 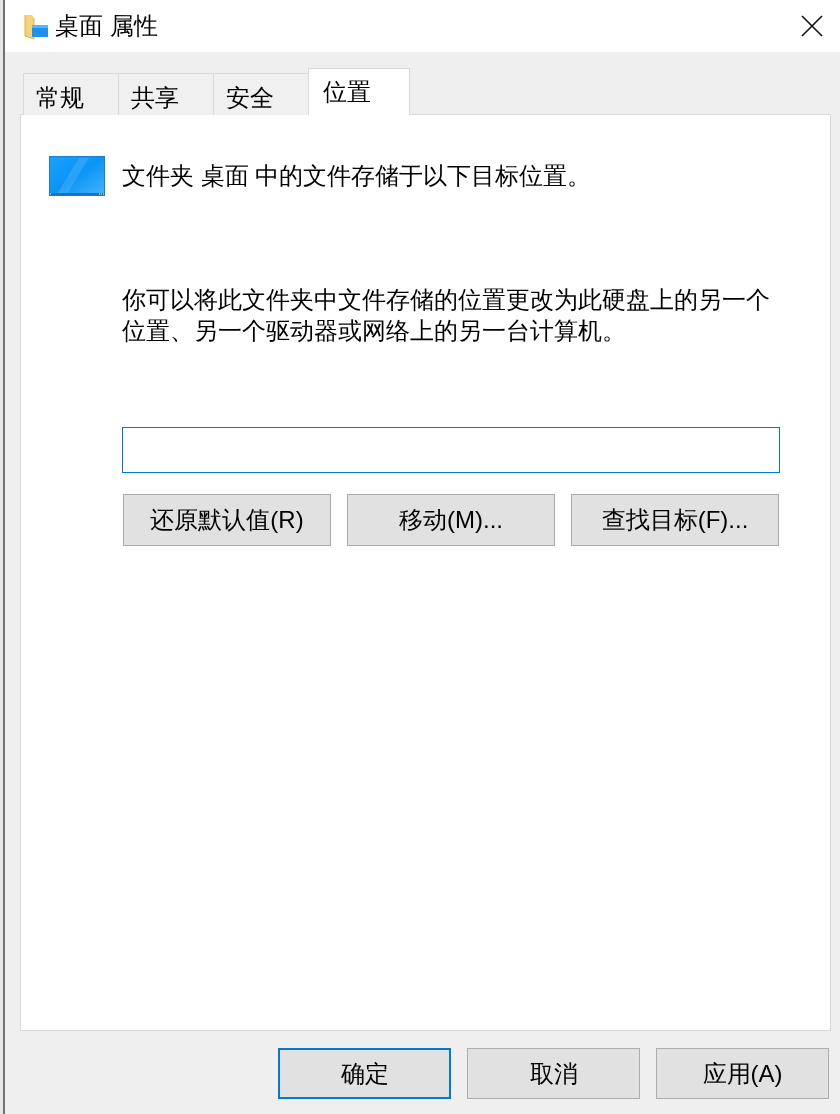 What do you see at coordinates (357, 176) in the screenshot?
I see `location-description: 文件夹 桌面 中的文件存储于以下目标位置。` at bounding box center [357, 176].